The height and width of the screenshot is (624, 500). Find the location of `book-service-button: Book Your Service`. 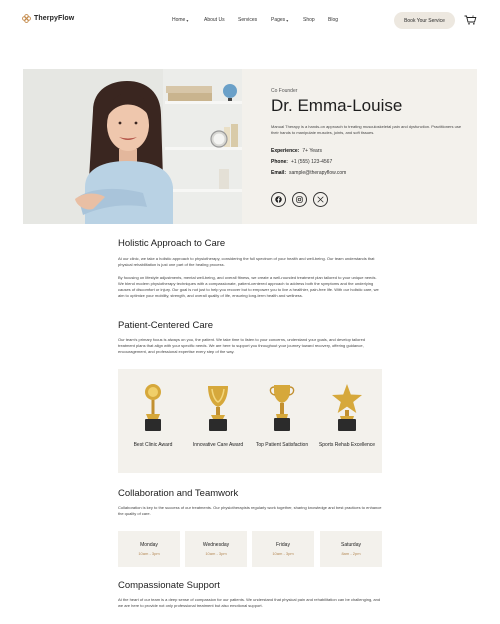

book-service-button: Book Your Service is located at coordinates (424, 20).